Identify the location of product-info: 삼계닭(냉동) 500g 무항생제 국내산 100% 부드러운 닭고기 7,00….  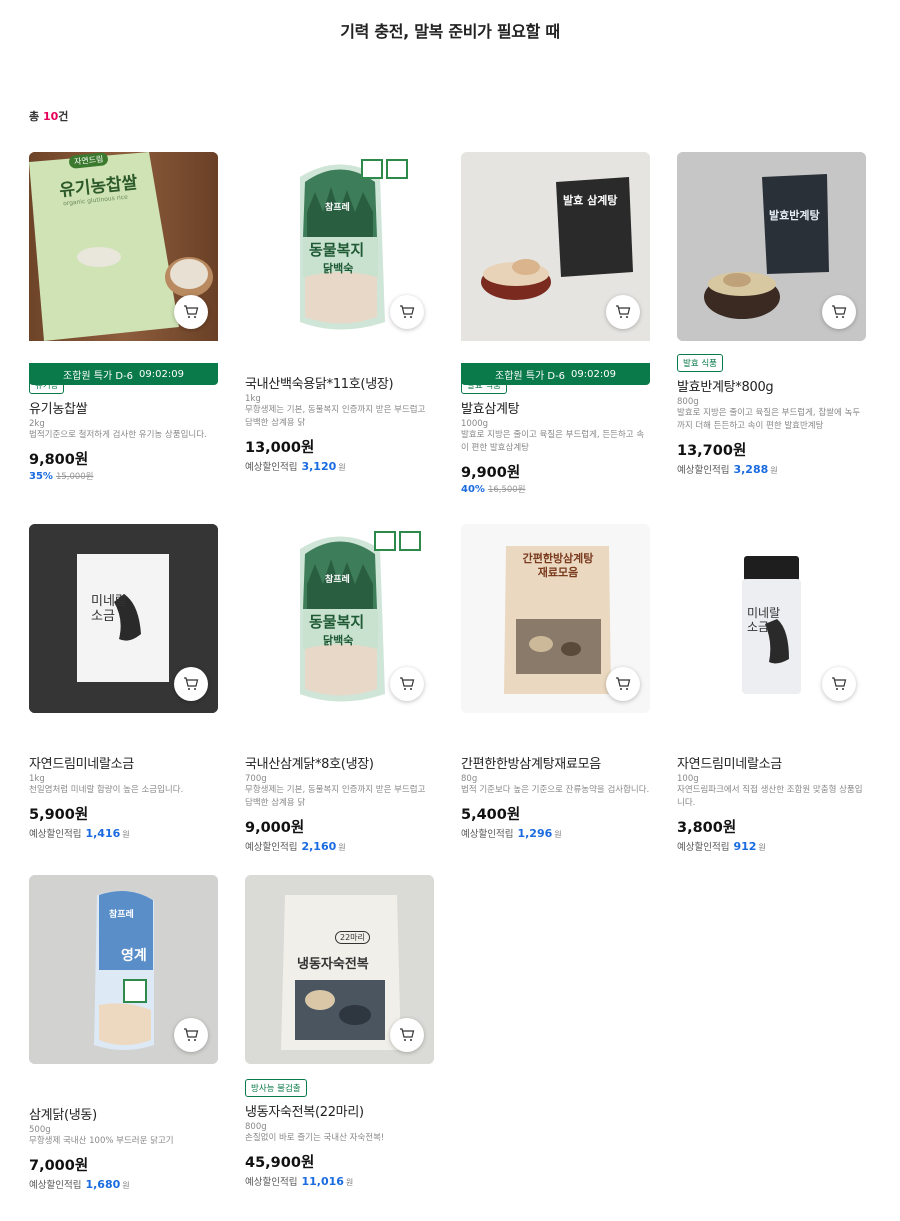
(123, 1127).